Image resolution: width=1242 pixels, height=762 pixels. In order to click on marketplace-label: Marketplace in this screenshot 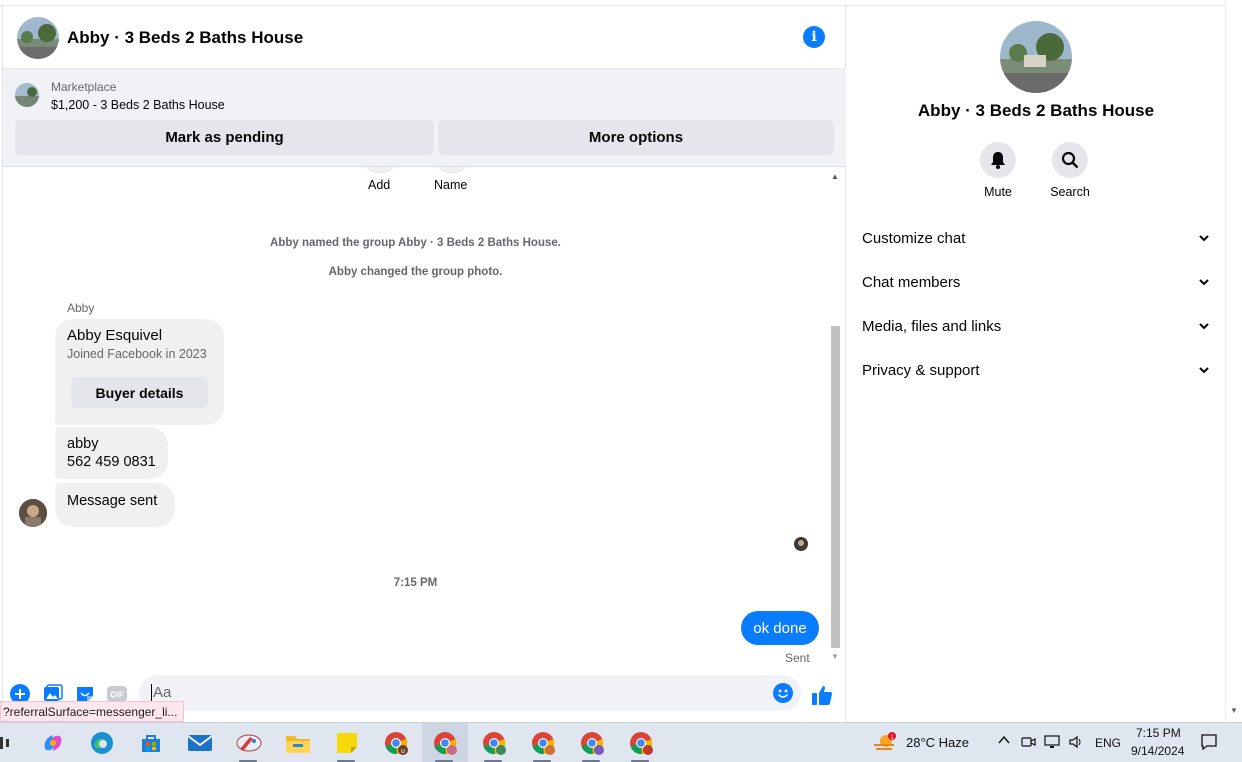, I will do `click(84, 87)`.